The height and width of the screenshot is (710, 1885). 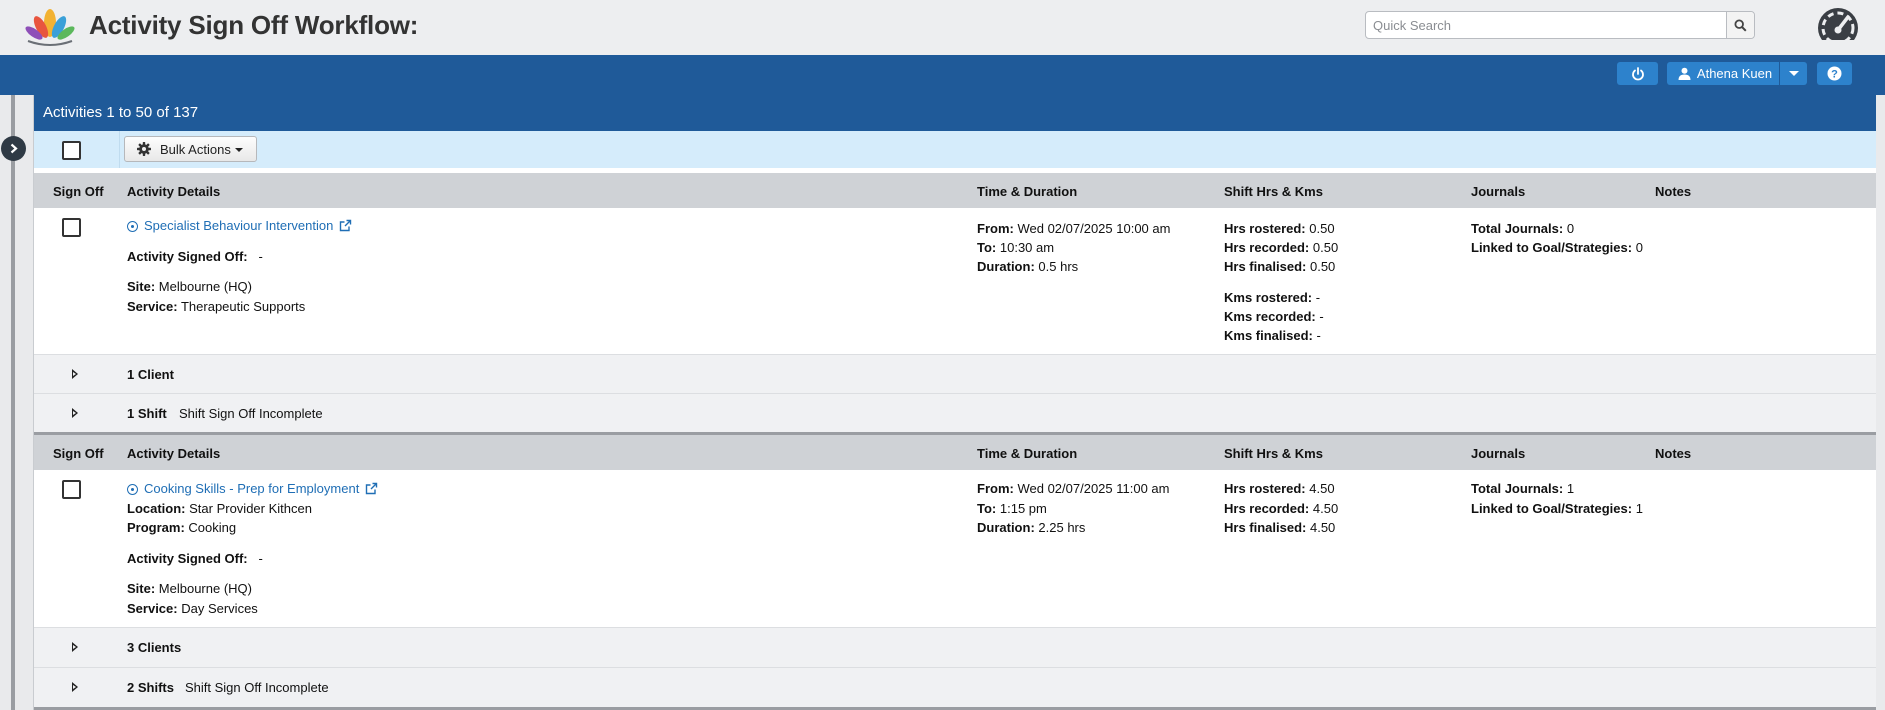 What do you see at coordinates (156, 527) in the screenshot?
I see `program-label: Program:` at bounding box center [156, 527].